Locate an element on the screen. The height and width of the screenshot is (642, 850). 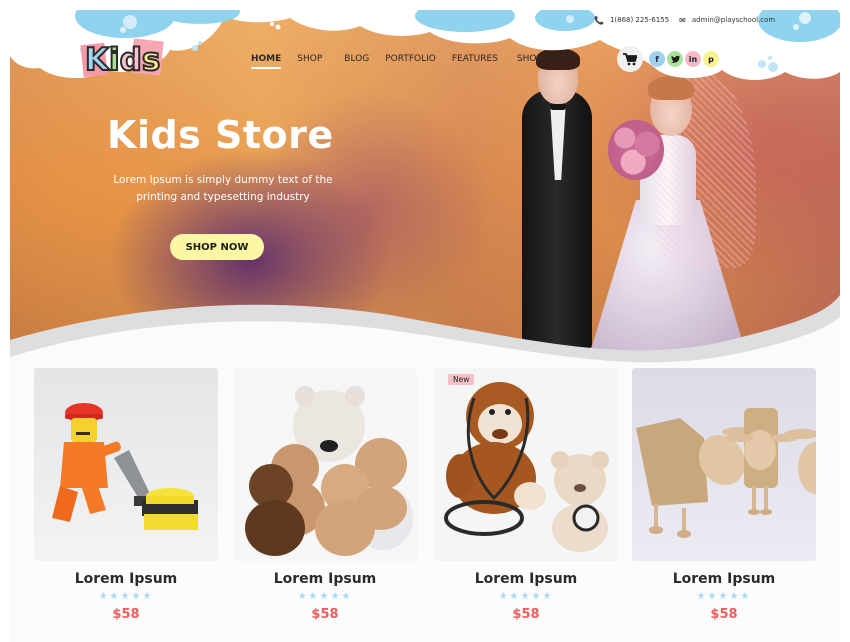
product-image-wooden-sheep is located at coordinates (724, 464).